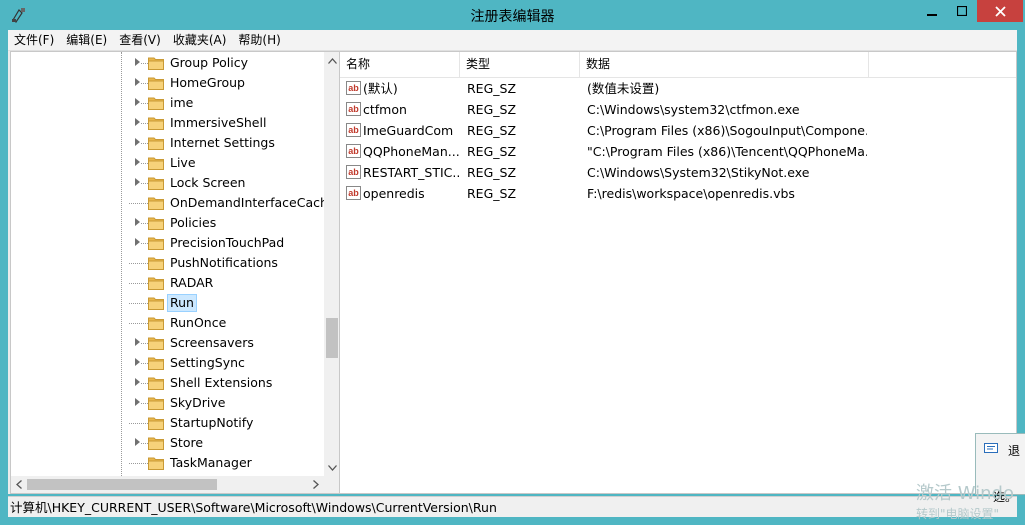  What do you see at coordinates (167, 103) in the screenshot?
I see `tree-item: ime` at bounding box center [167, 103].